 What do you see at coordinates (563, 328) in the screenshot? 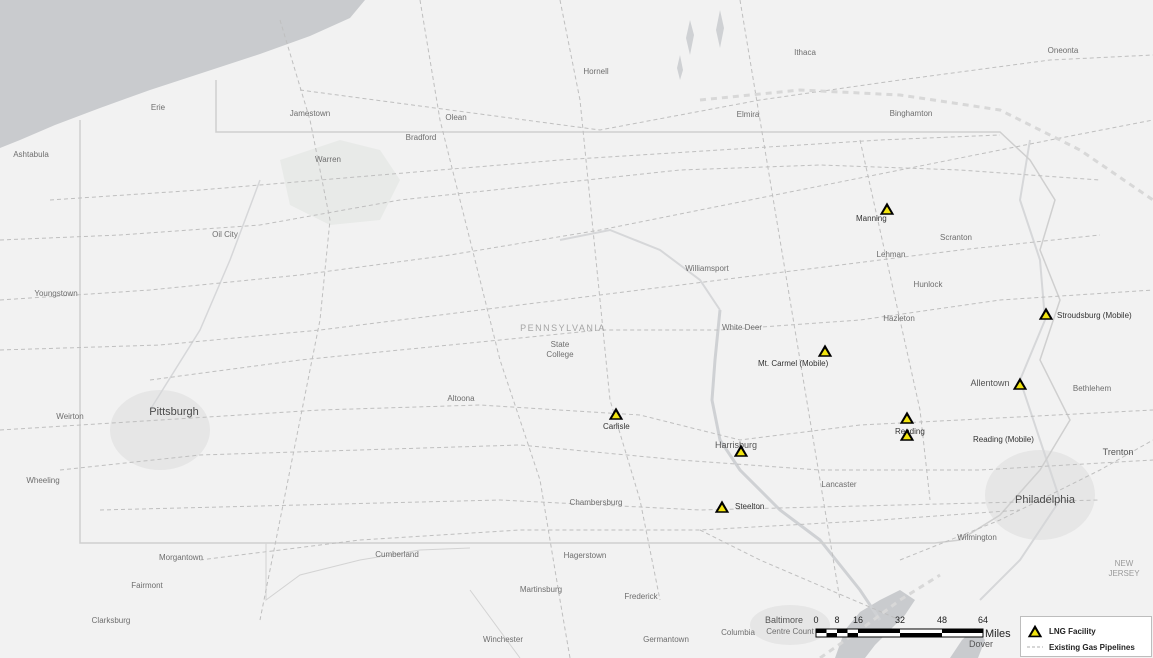
I see `state-label-pennsylvania: PENNSYLVANIA` at bounding box center [563, 328].